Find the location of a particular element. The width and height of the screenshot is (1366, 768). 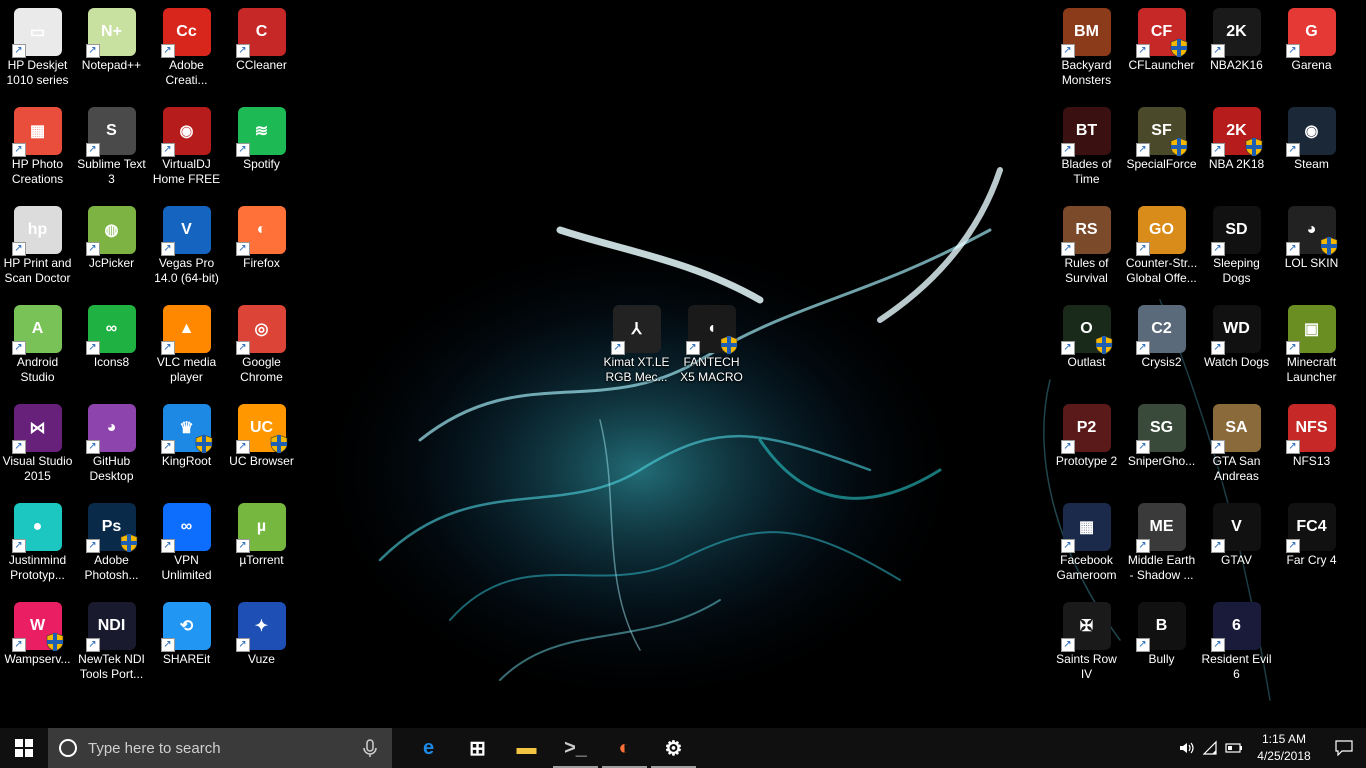

desktop-shortcut: ▣ ↗ Minecraft Launcher is located at coordinates (1311, 349).